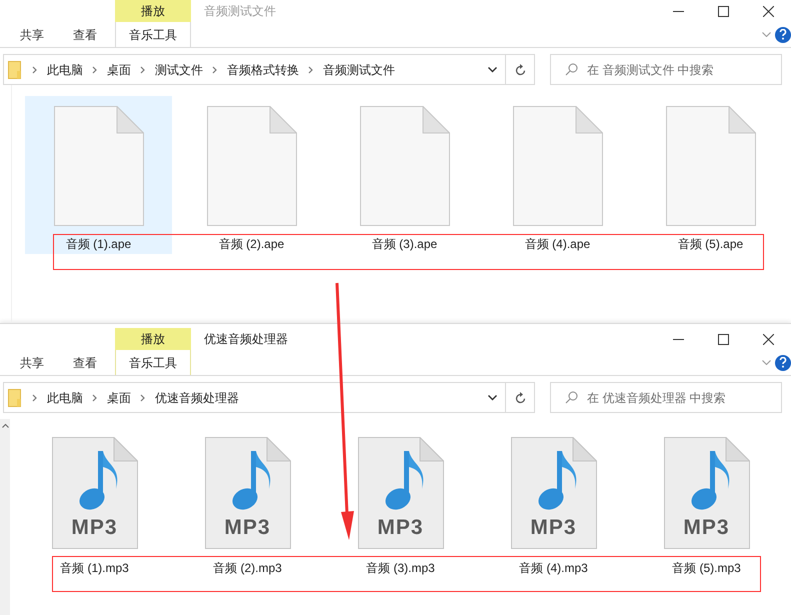  I want to click on file-name: 音频 (1).ape, so click(99, 244).